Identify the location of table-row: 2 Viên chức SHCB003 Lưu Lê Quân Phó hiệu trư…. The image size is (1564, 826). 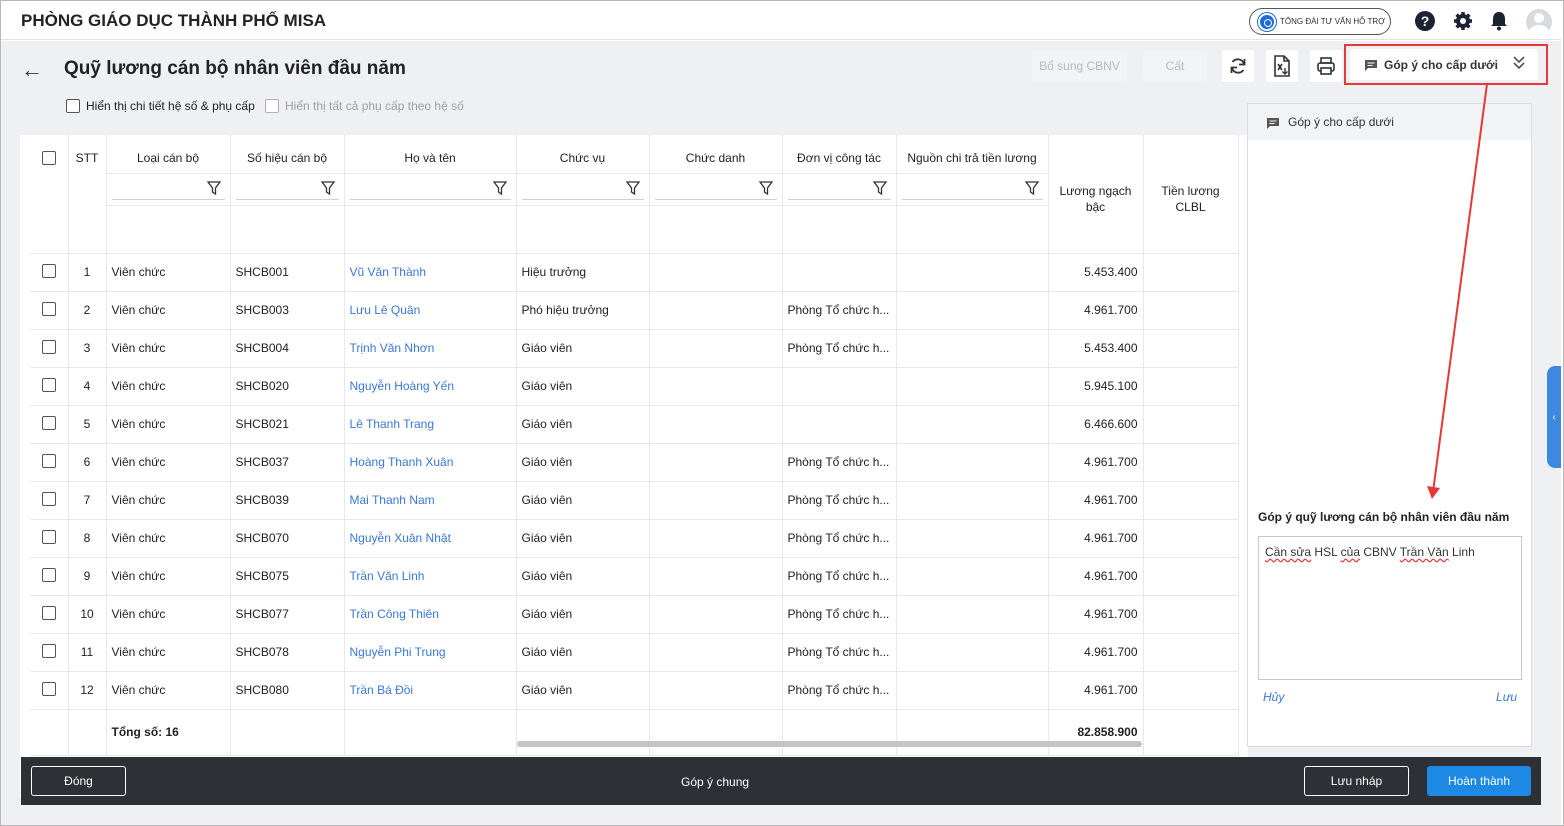
(634, 310).